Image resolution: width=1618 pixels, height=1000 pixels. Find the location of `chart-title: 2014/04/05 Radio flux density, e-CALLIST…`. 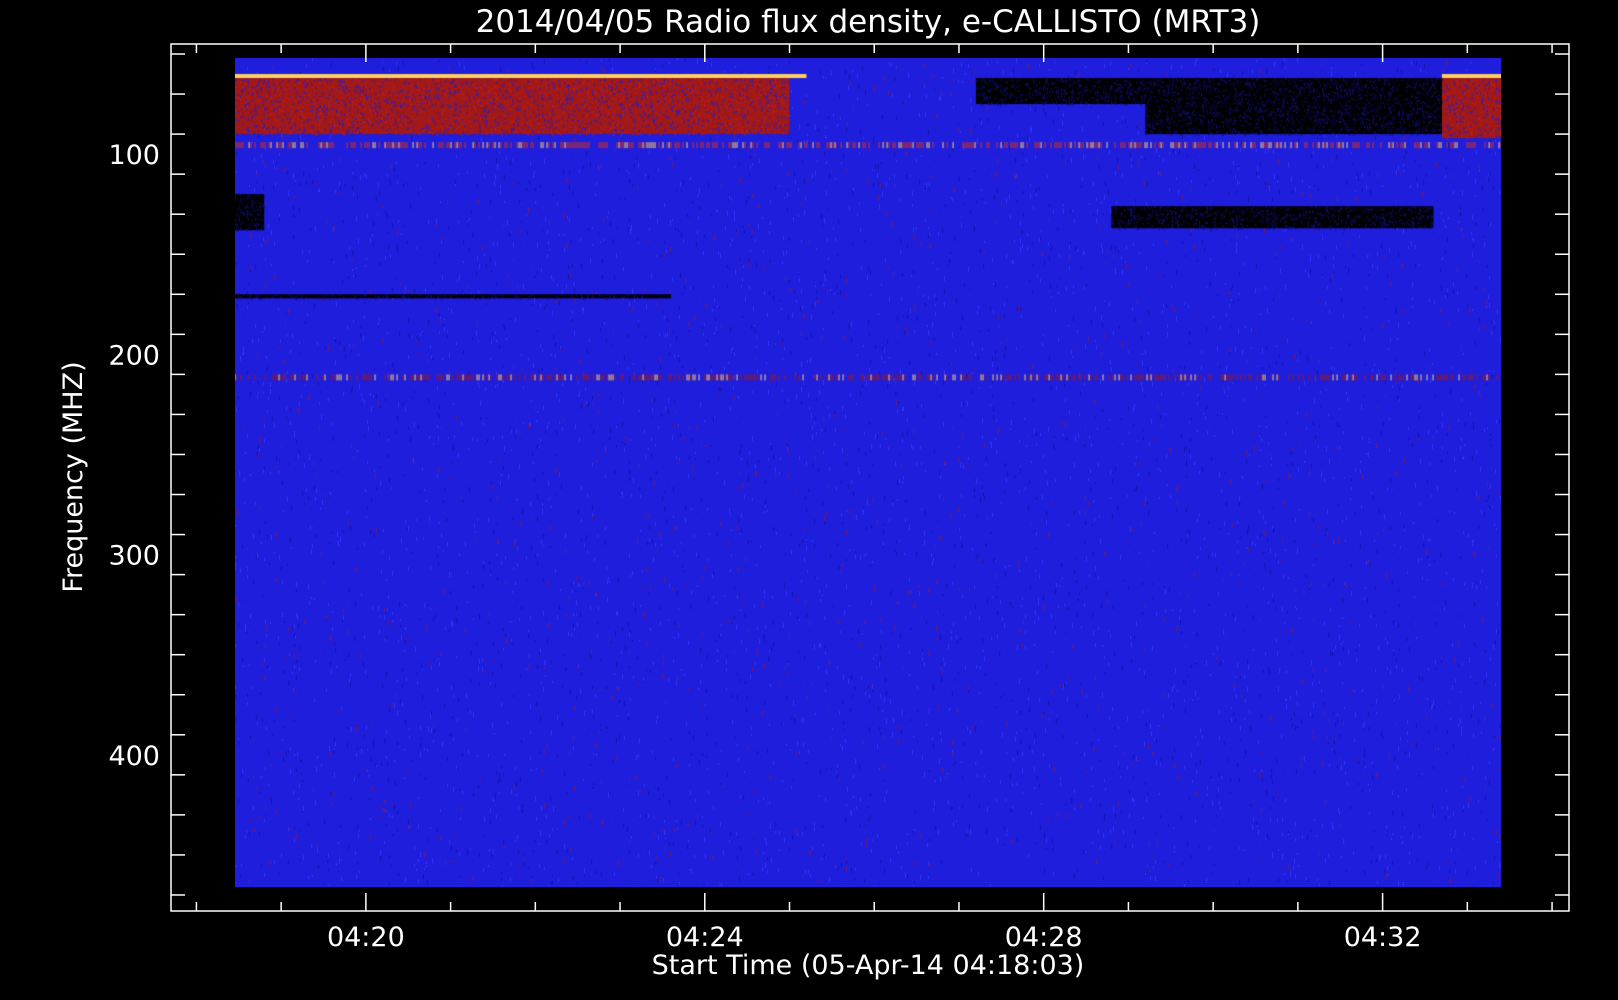

chart-title: 2014/04/05 Radio flux density, e-CALLIST… is located at coordinates (868, 22).